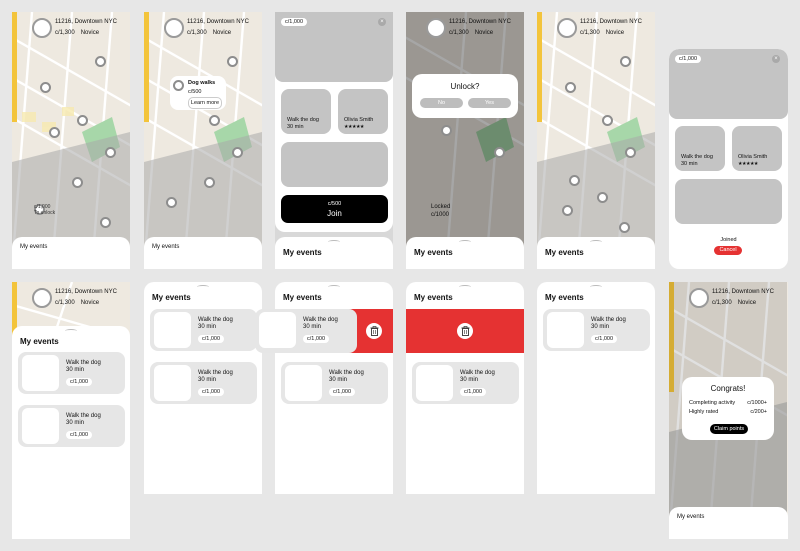 This screenshot has width=800, height=551. Describe the element at coordinates (195, 92) in the screenshot. I see `popup-price: c/500` at that location.